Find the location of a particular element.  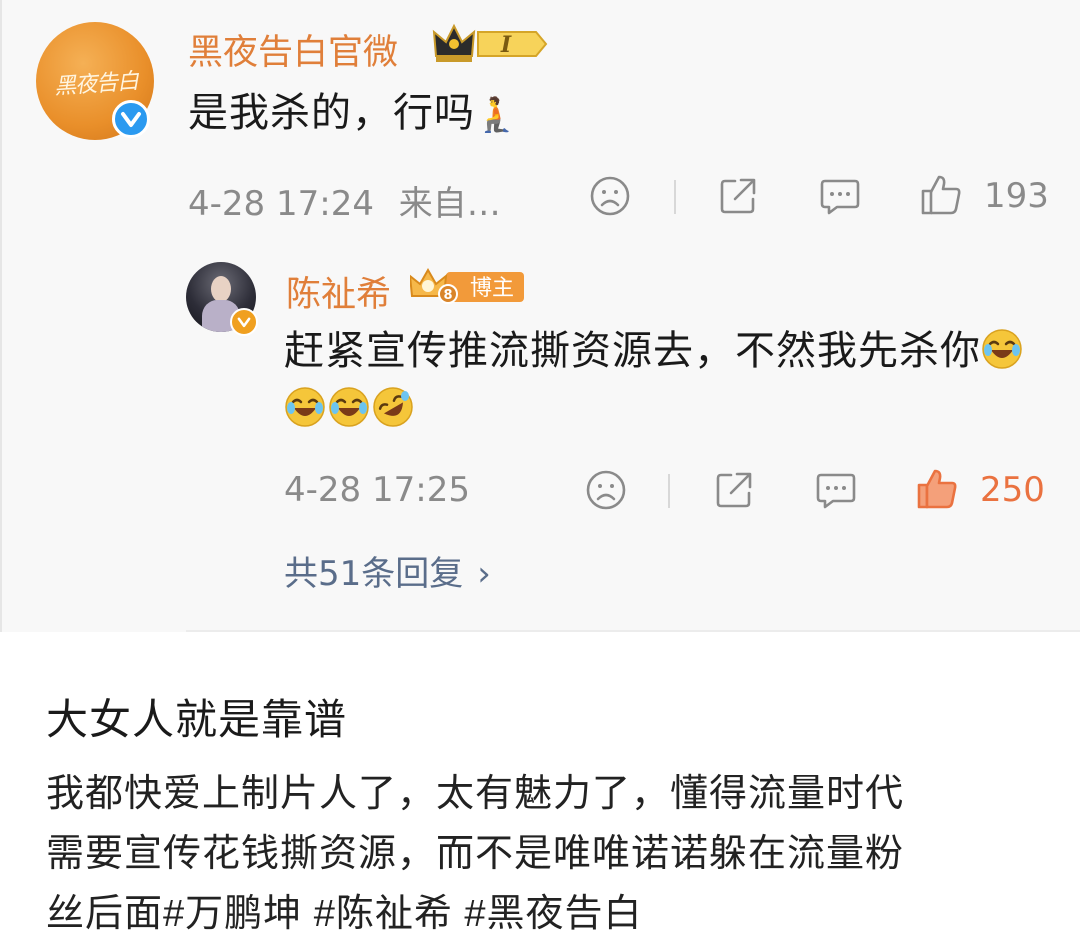

blogger-badge-icon: 8 博主 is located at coordinates (467, 287).